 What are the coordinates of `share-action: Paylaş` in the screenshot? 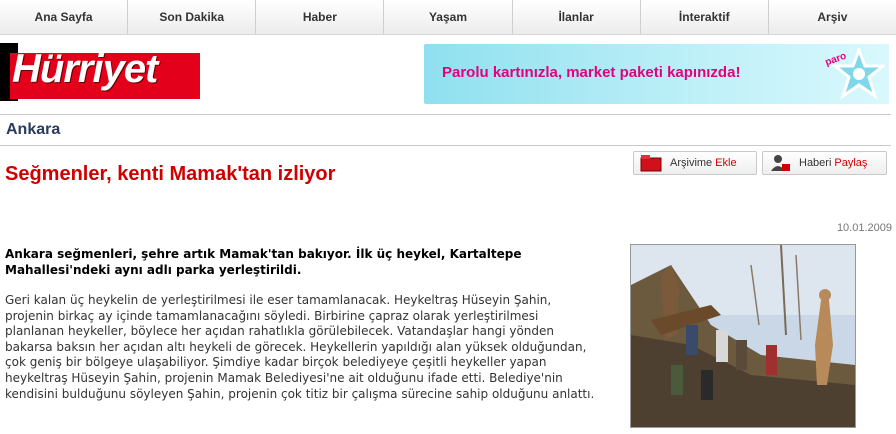 It's located at (851, 163).